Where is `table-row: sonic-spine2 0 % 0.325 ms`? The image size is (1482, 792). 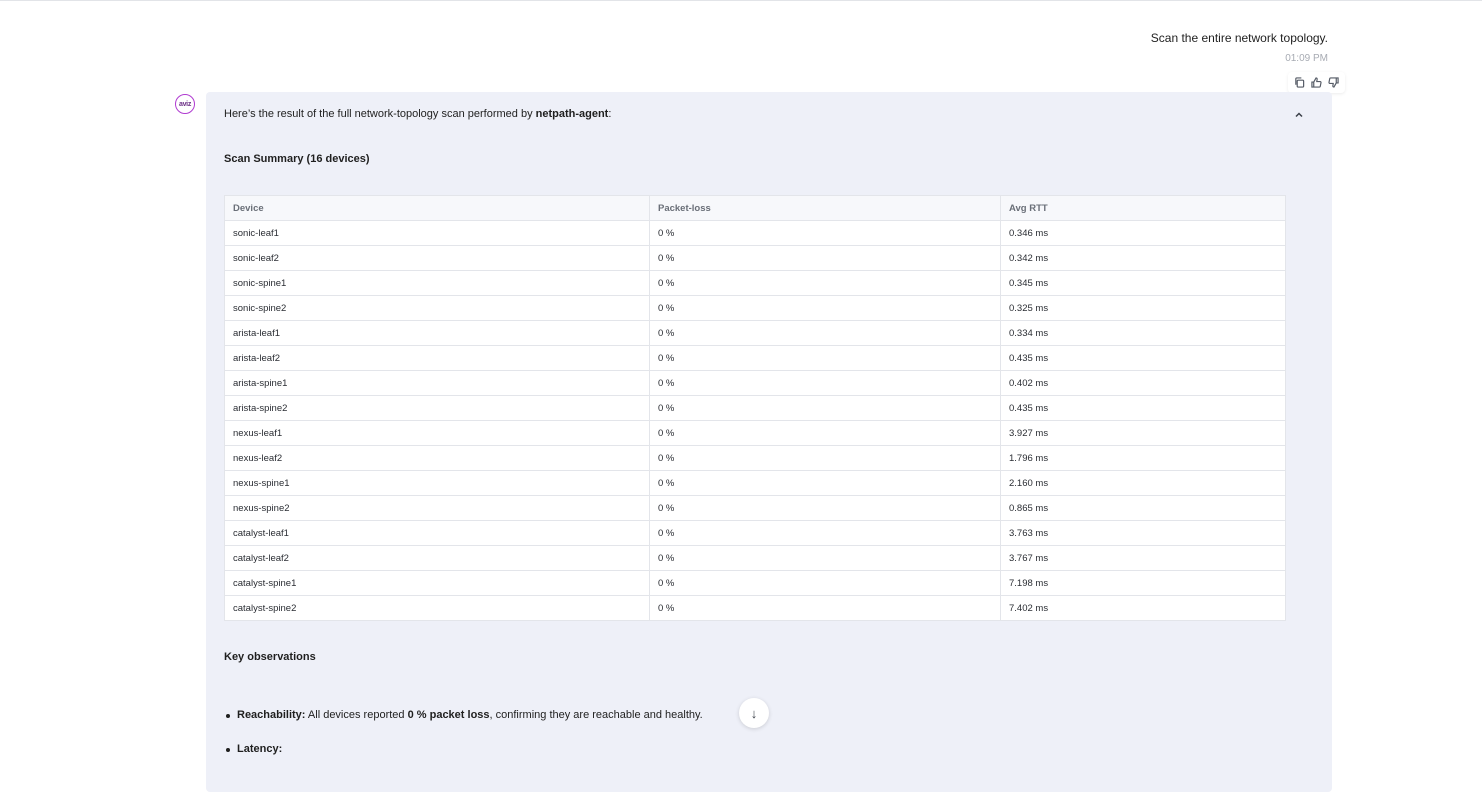
table-row: sonic-spine2 0 % 0.325 ms is located at coordinates (755, 308).